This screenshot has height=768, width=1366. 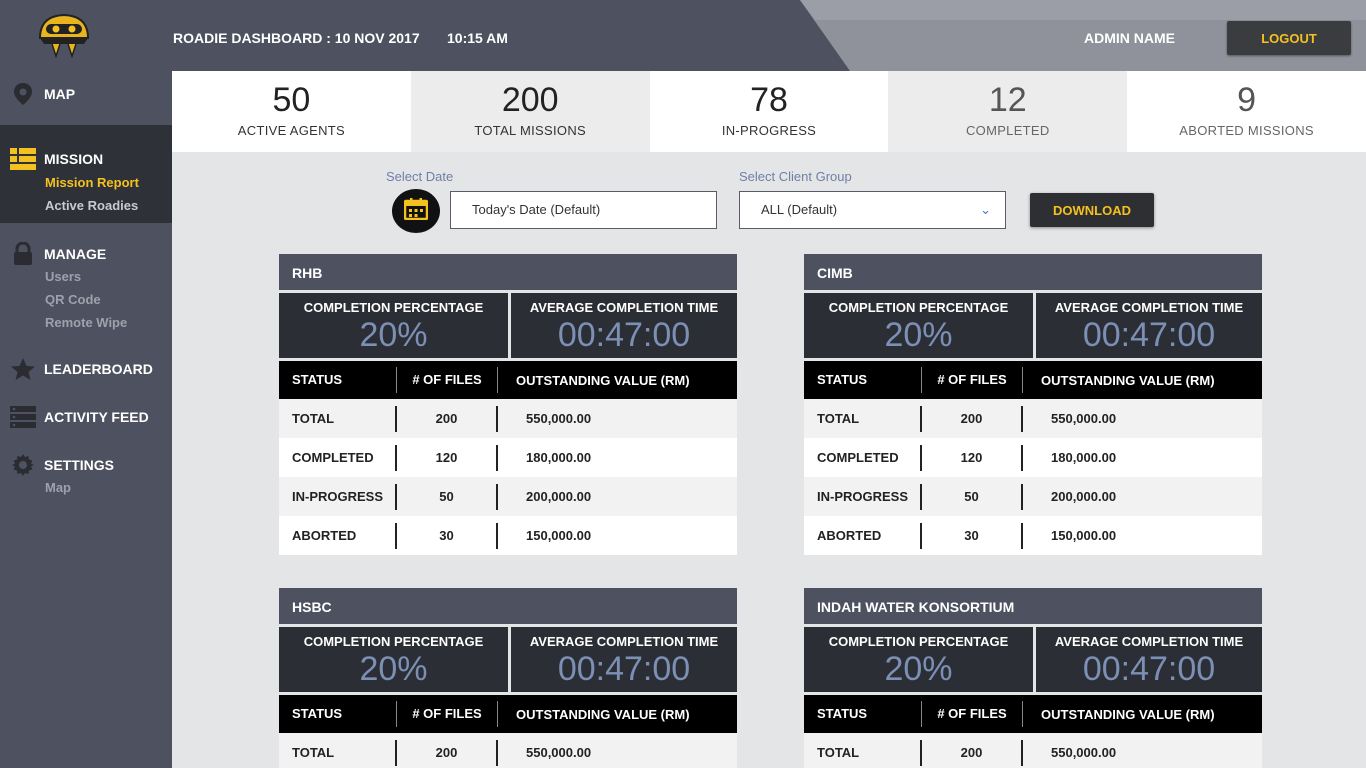 I want to click on status-cell: IN-PROGRESS, so click(x=338, y=496).